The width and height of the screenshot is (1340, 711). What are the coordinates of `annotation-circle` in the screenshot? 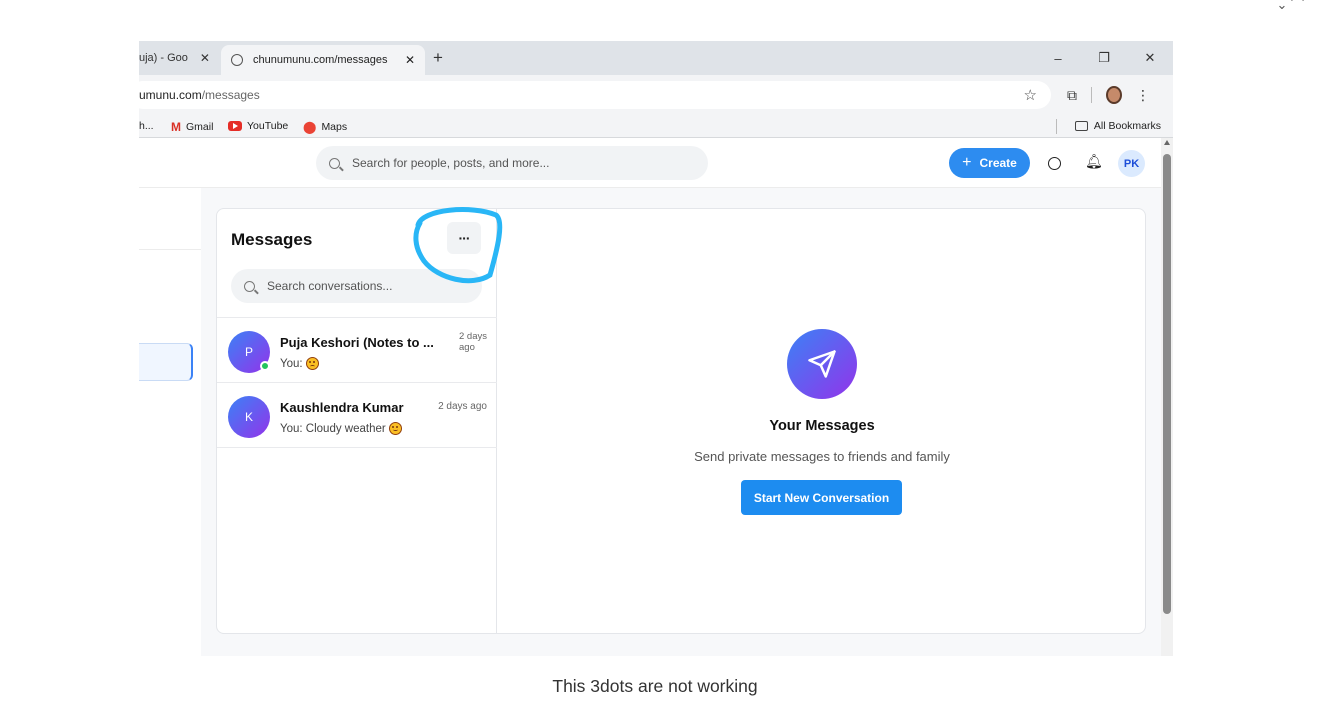 It's located at (458, 245).